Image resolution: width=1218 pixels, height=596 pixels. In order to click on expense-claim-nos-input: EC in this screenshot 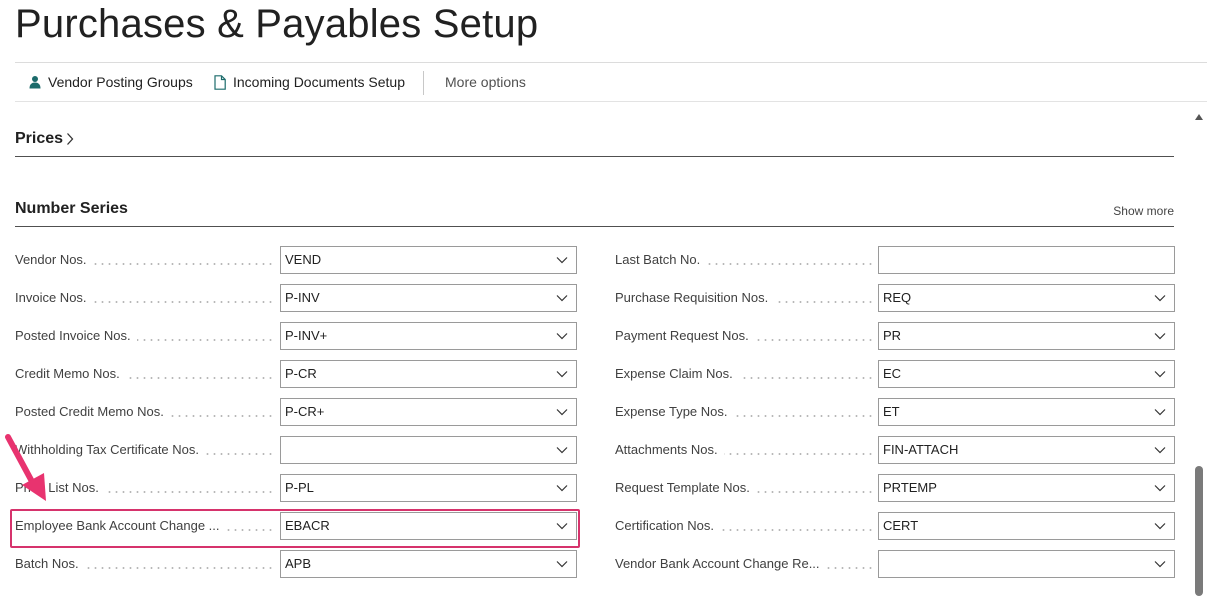, I will do `click(1026, 374)`.